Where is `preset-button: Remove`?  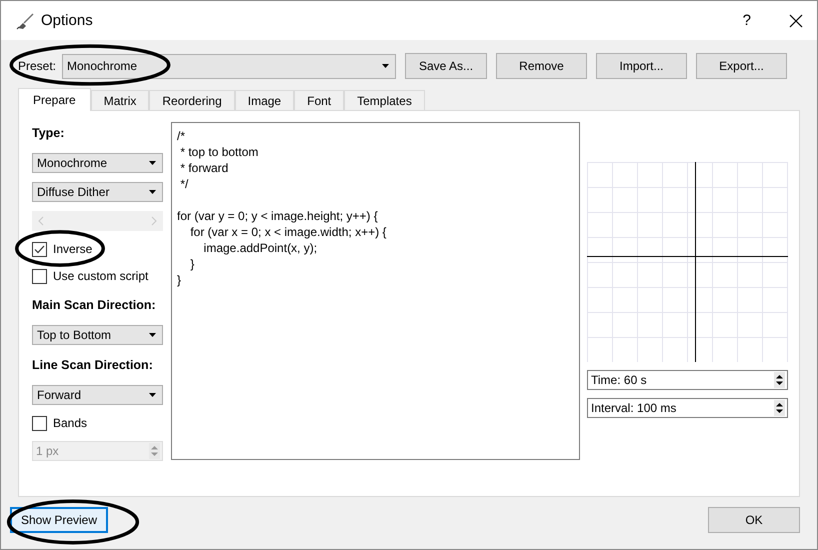
preset-button: Remove is located at coordinates (542, 66).